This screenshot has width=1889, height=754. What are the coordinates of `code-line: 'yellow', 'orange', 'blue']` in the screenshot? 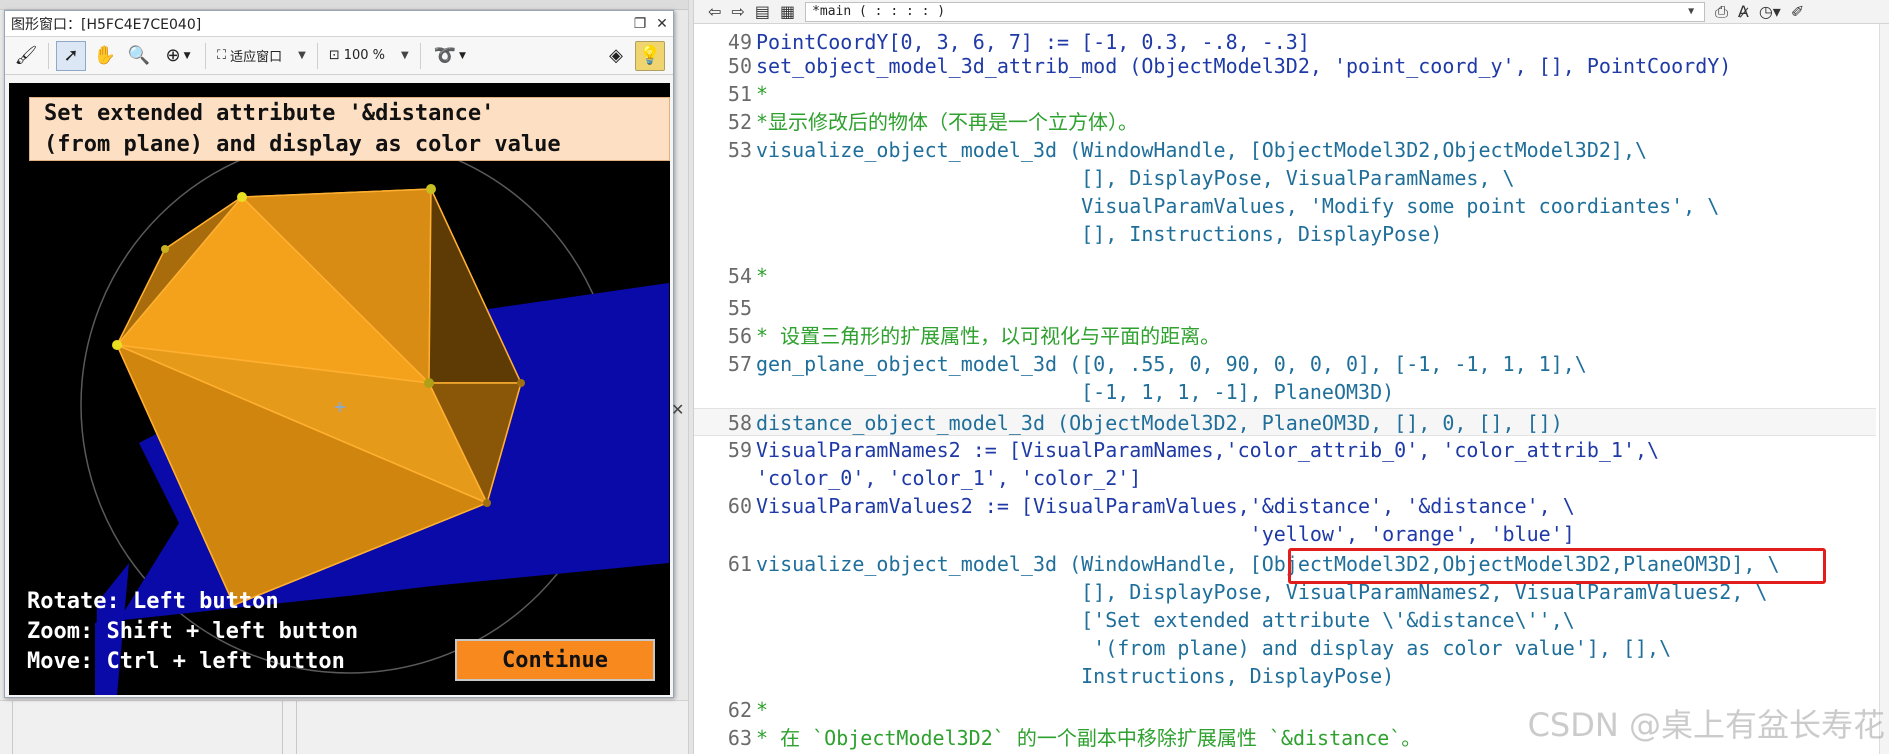 It's located at (1285, 534).